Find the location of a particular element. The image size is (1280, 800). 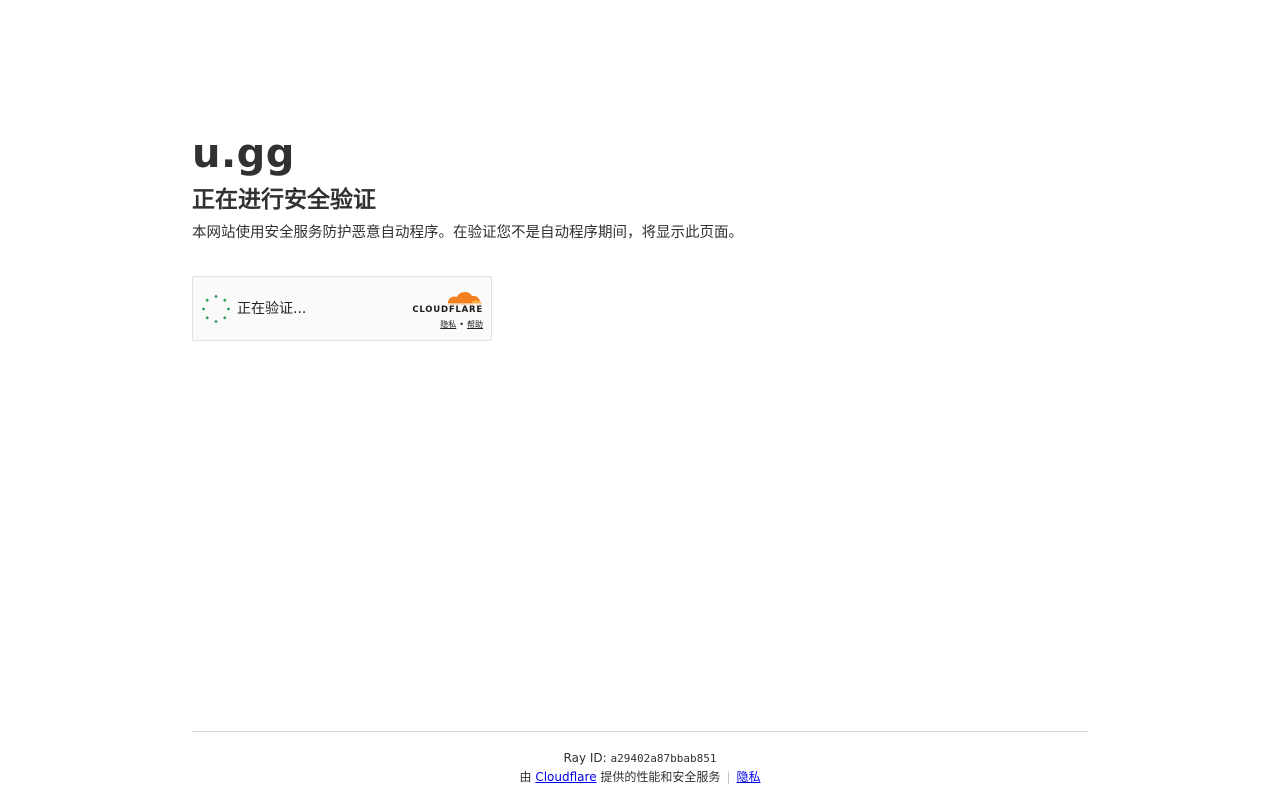

site-domain-title: u.gg is located at coordinates (243, 154).